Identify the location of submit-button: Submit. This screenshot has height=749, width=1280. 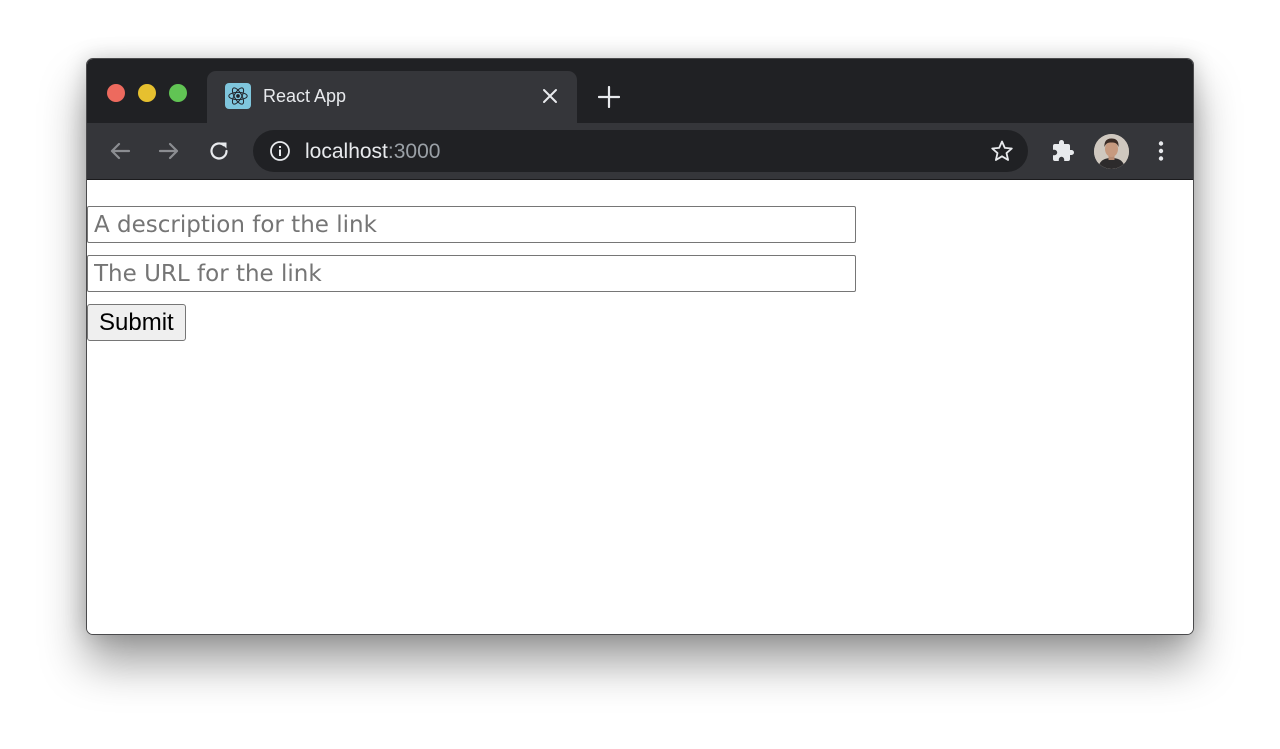
(136, 322).